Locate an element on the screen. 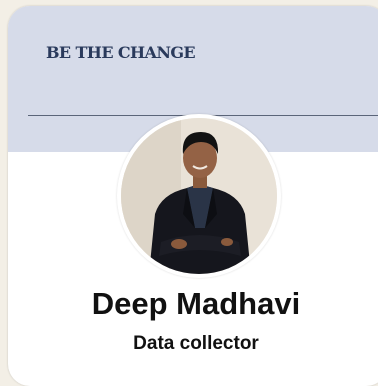  banner-title: BE THE CHANGE is located at coordinates (121, 52).